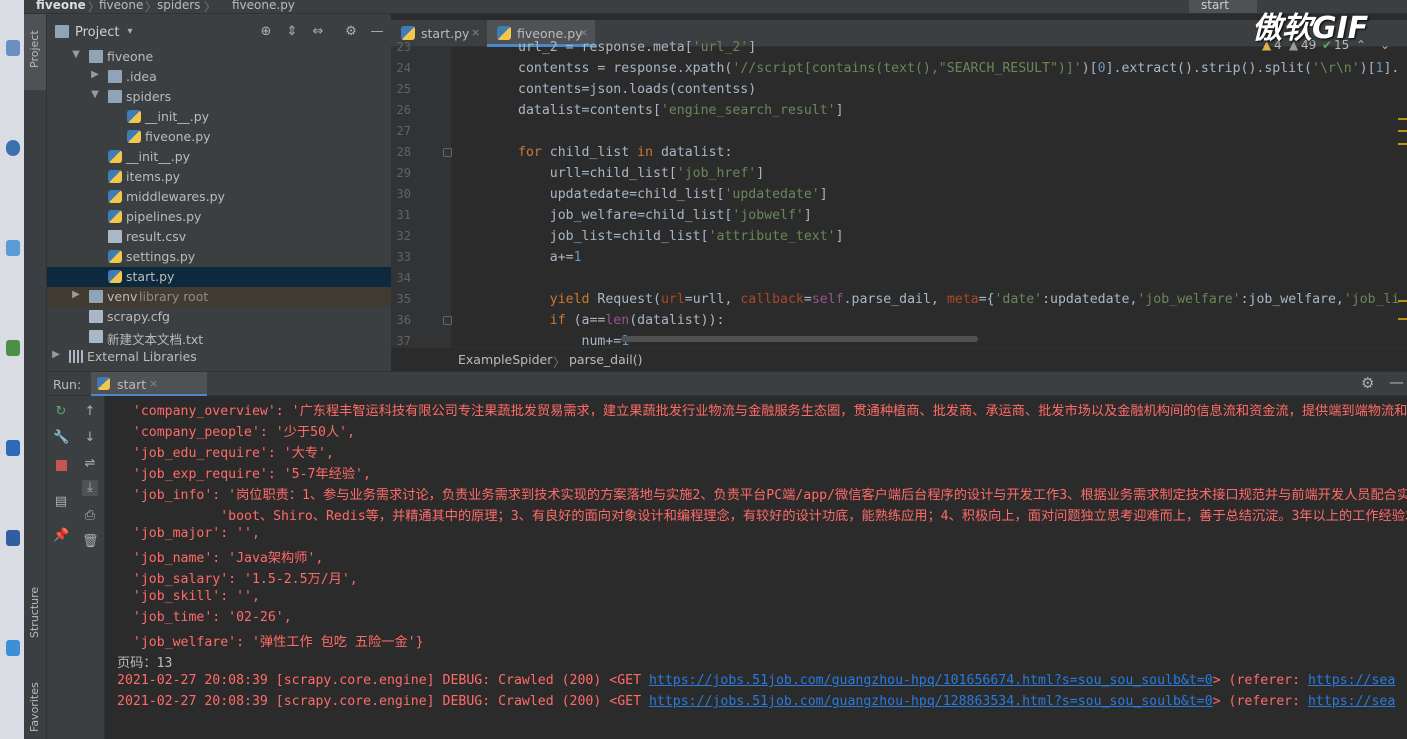 The height and width of the screenshot is (739, 1407). I want to click on breadcrumb-class: ExampleSpider, so click(505, 359).